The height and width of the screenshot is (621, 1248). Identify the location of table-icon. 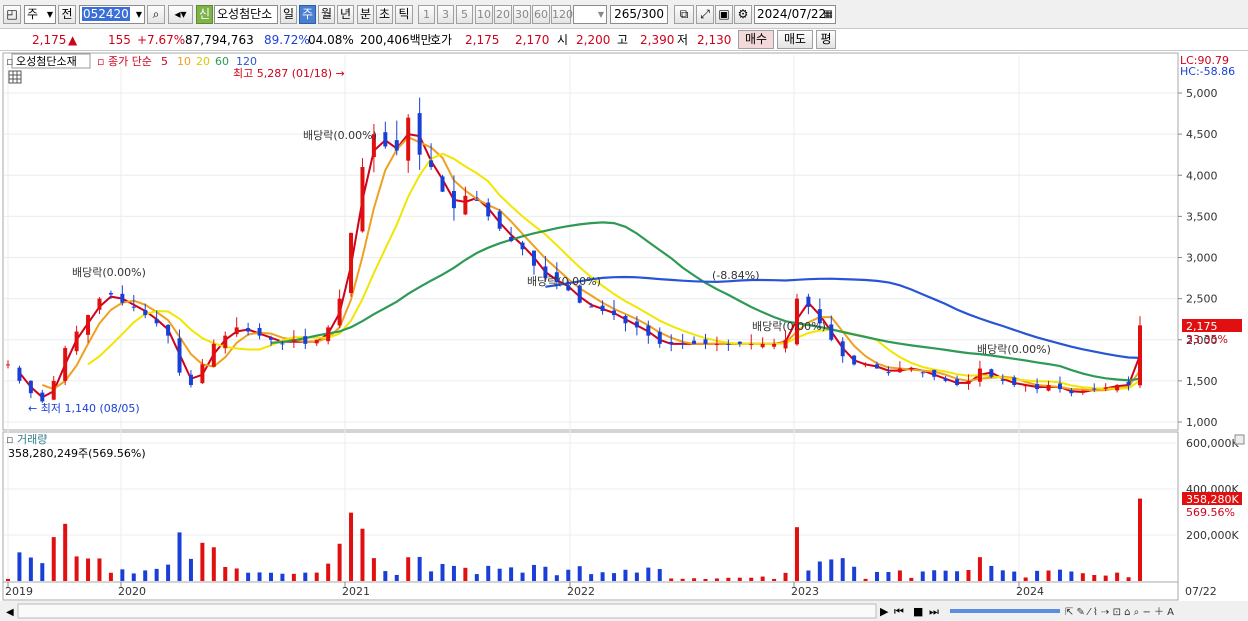
(15, 77).